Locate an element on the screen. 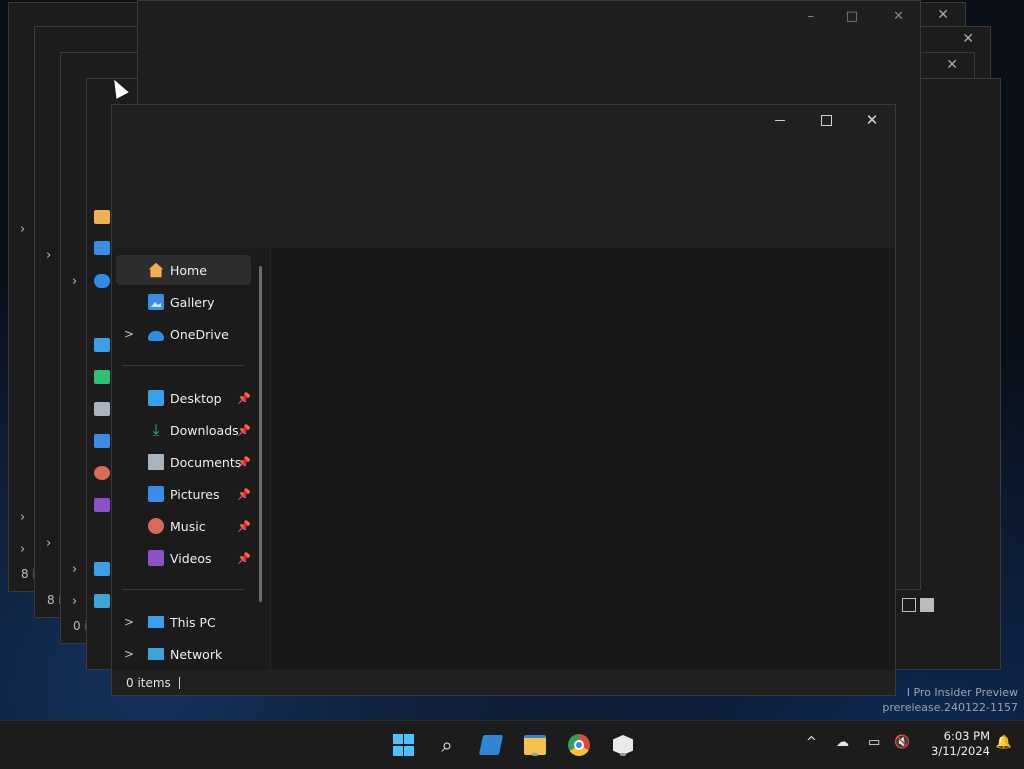  this-pc-icon is located at coordinates (156, 622).